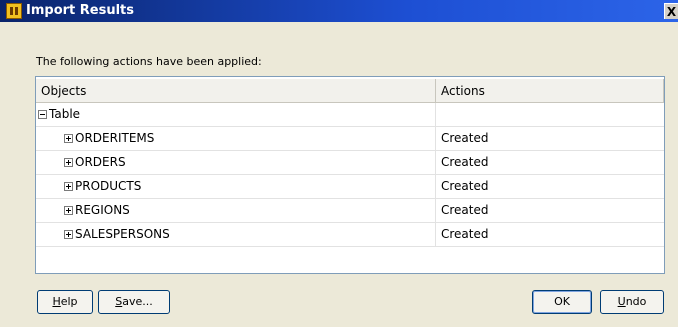 This screenshot has height=327, width=678. I want to click on title-bar: Import Results X, so click(339, 11).